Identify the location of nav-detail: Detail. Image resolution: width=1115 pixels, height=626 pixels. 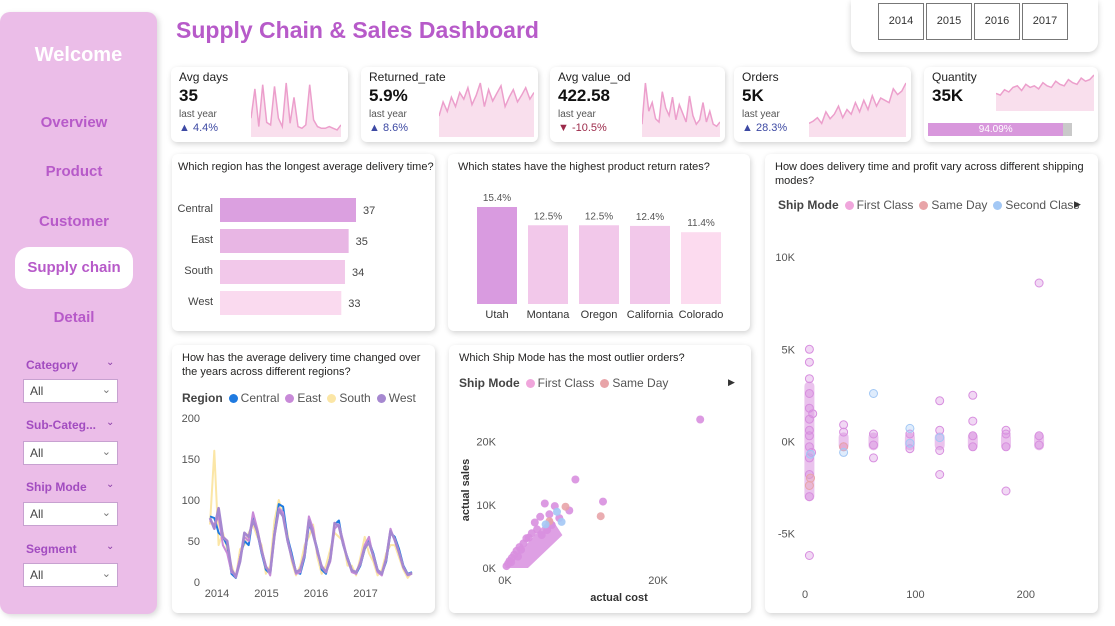
(74, 317).